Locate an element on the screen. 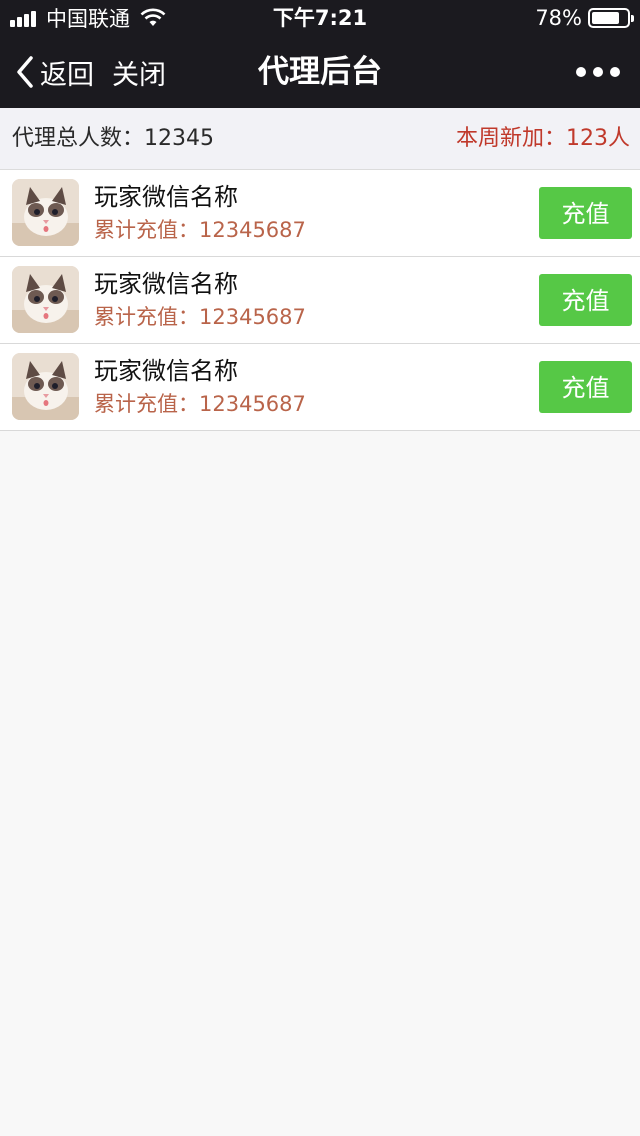  back-label: 返回 is located at coordinates (67, 75).